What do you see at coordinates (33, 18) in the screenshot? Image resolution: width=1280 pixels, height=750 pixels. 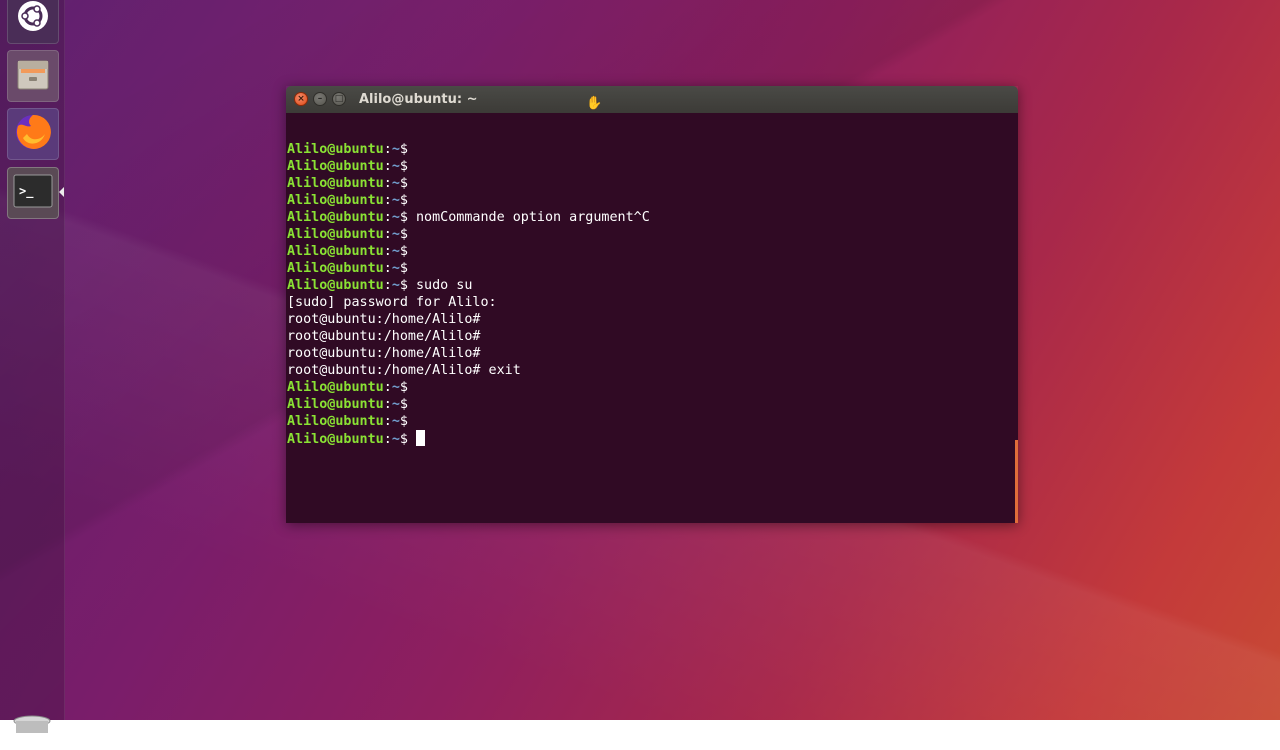 I see `ubuntu-dash-icon` at bounding box center [33, 18].